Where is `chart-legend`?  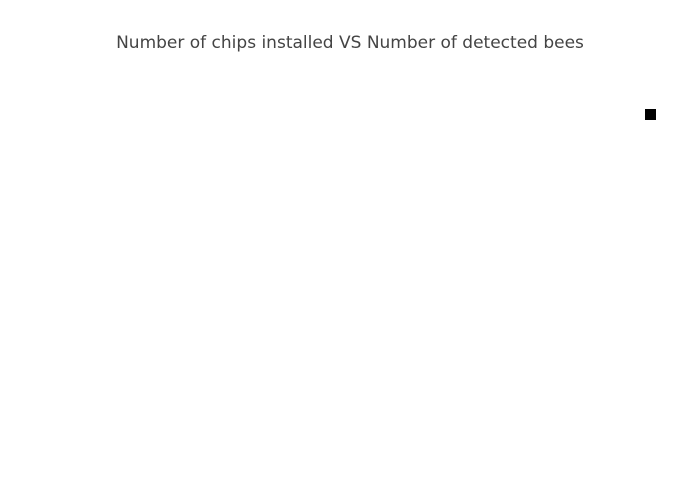
chart-legend is located at coordinates (653, 114).